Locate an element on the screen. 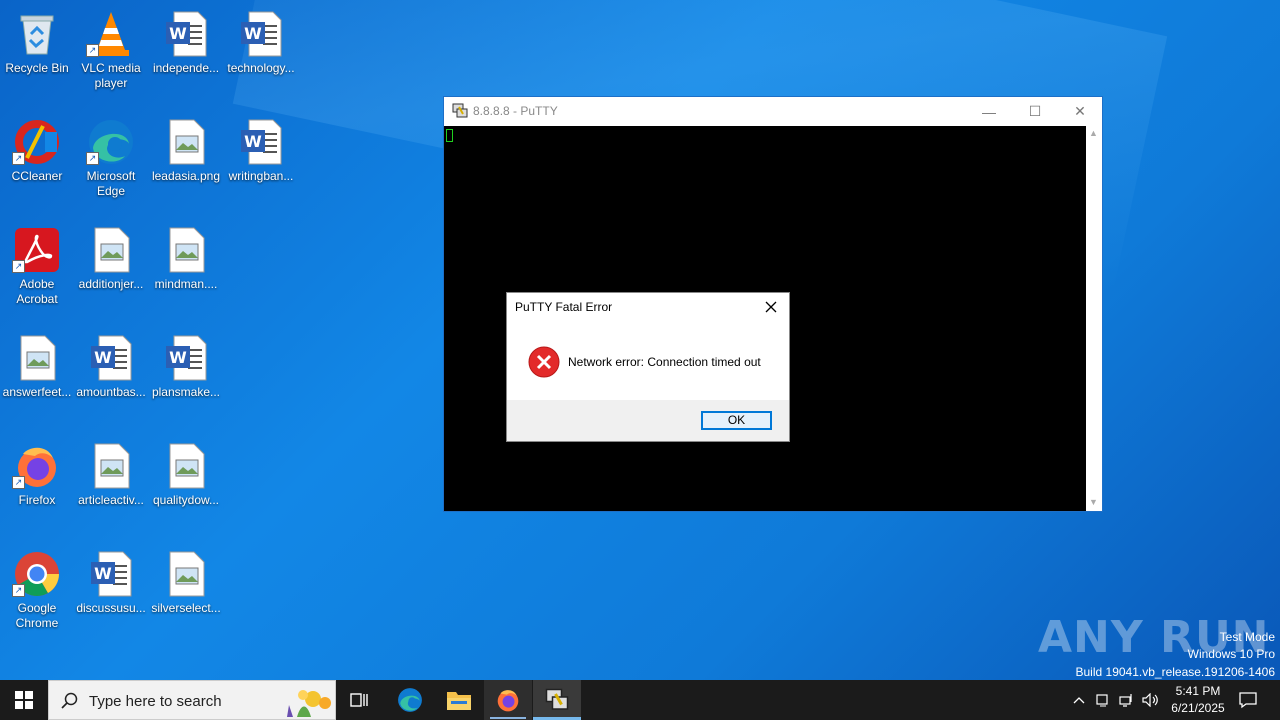 This screenshot has height=720, width=1280. show-hidden-icons-button is located at coordinates (1079, 700).